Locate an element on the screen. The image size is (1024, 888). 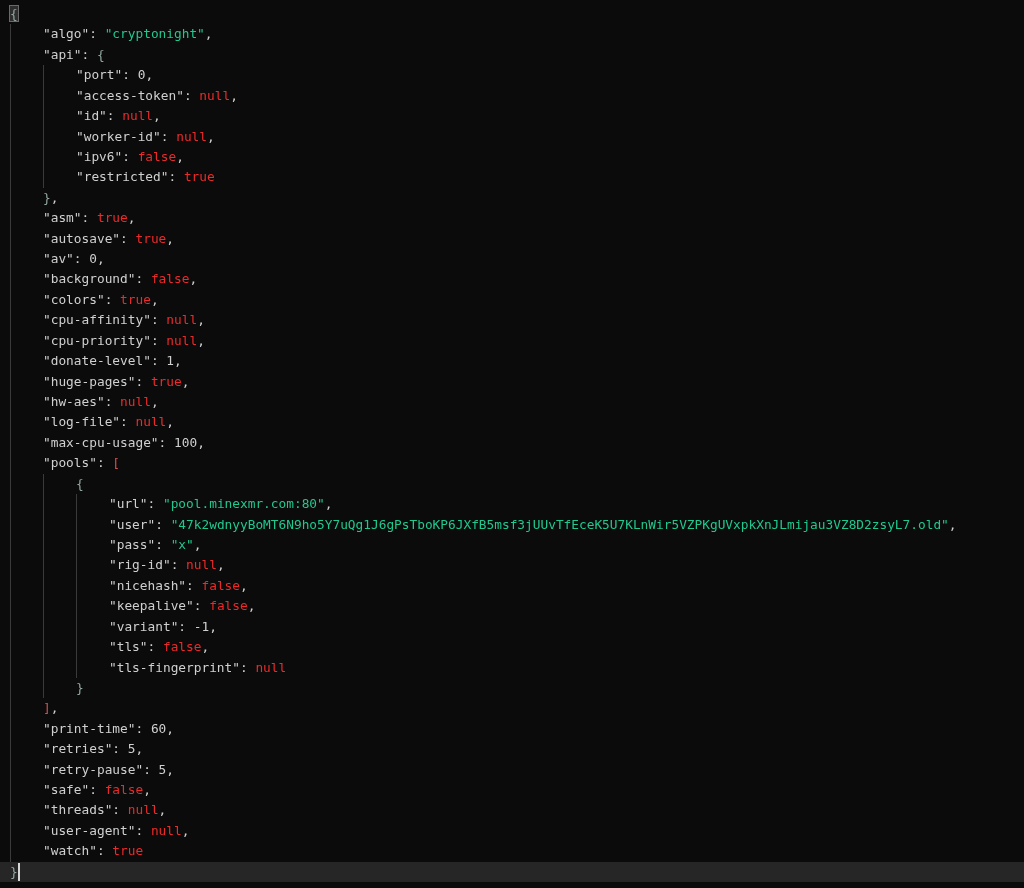
code-line: "retries": 5, is located at coordinates (93, 749).